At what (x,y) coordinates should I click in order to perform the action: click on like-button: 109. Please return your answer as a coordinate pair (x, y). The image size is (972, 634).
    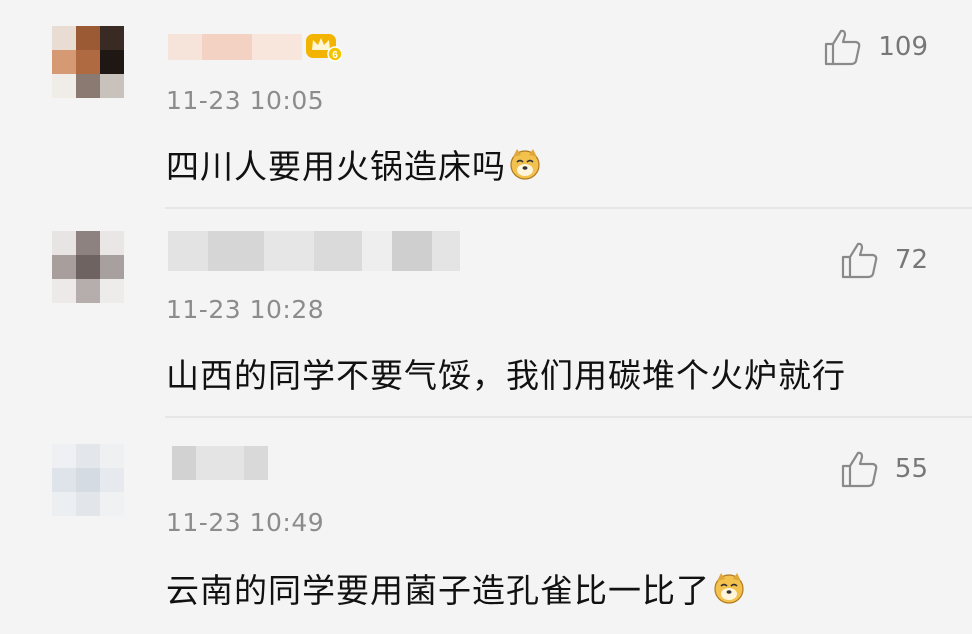
    Looking at the image, I should click on (875, 47).